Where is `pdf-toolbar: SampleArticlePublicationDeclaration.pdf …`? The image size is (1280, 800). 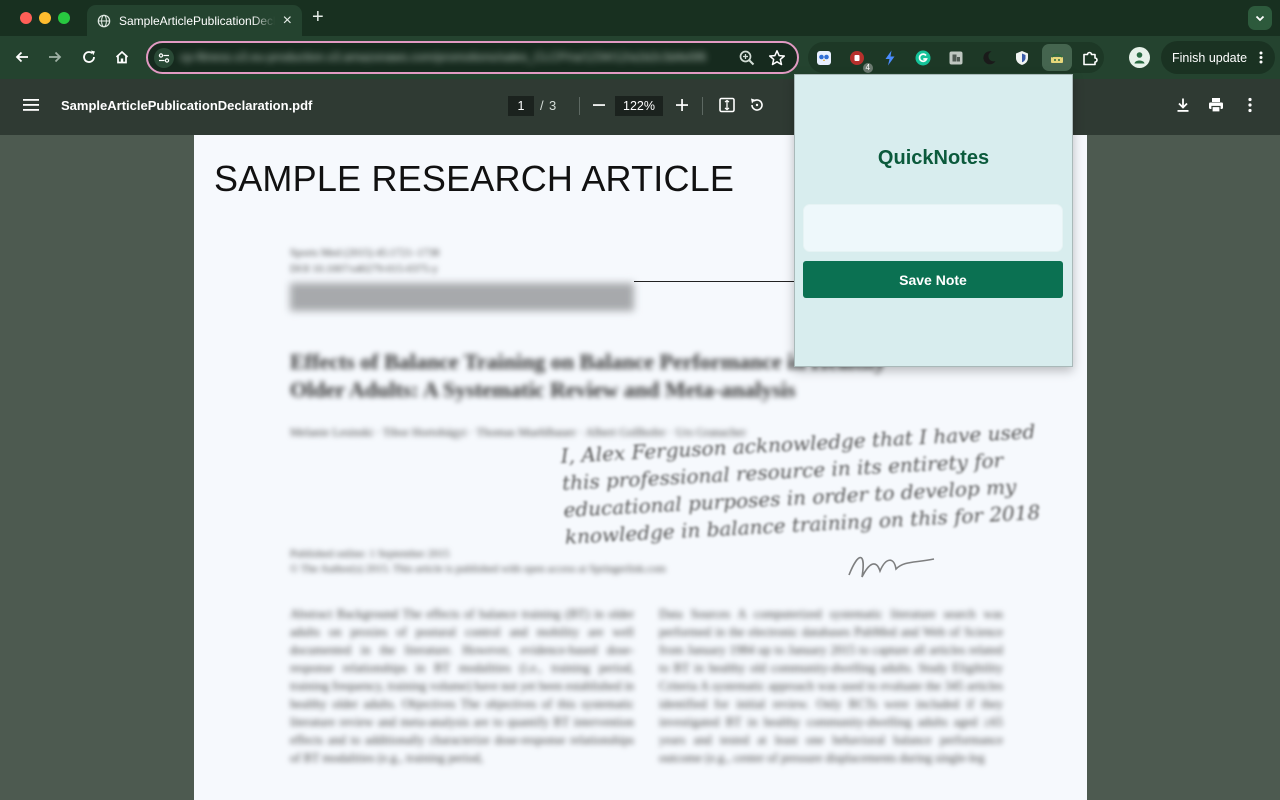 pdf-toolbar: SampleArticlePublicationDeclaration.pdf … is located at coordinates (640, 107).